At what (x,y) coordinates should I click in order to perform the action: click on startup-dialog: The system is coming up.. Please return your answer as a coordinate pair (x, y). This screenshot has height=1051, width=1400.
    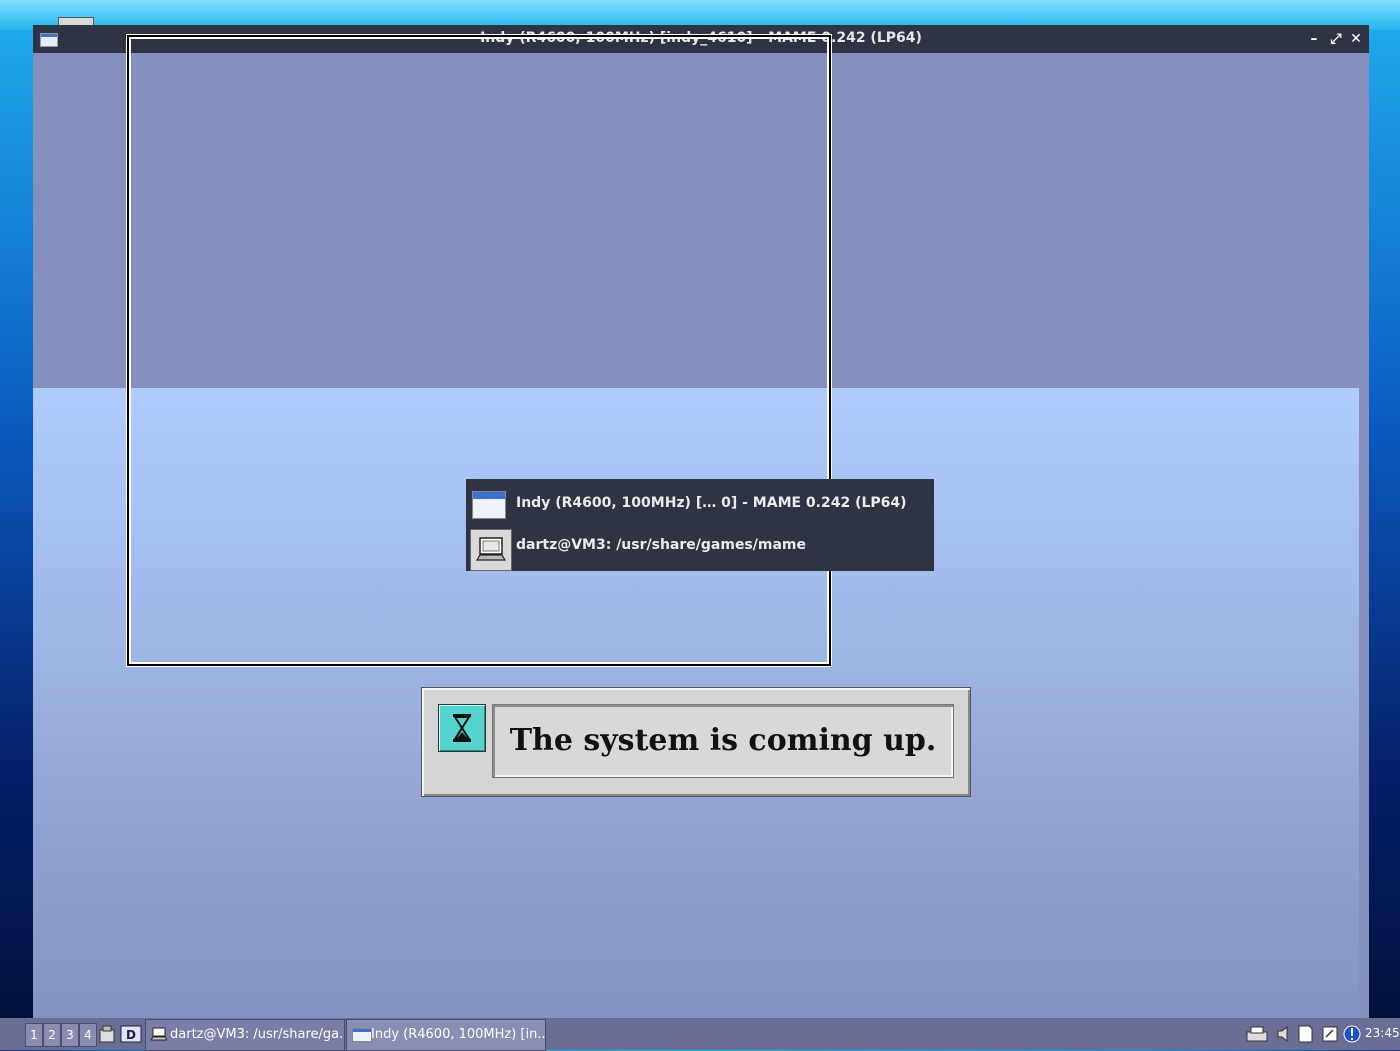
    Looking at the image, I should click on (696, 742).